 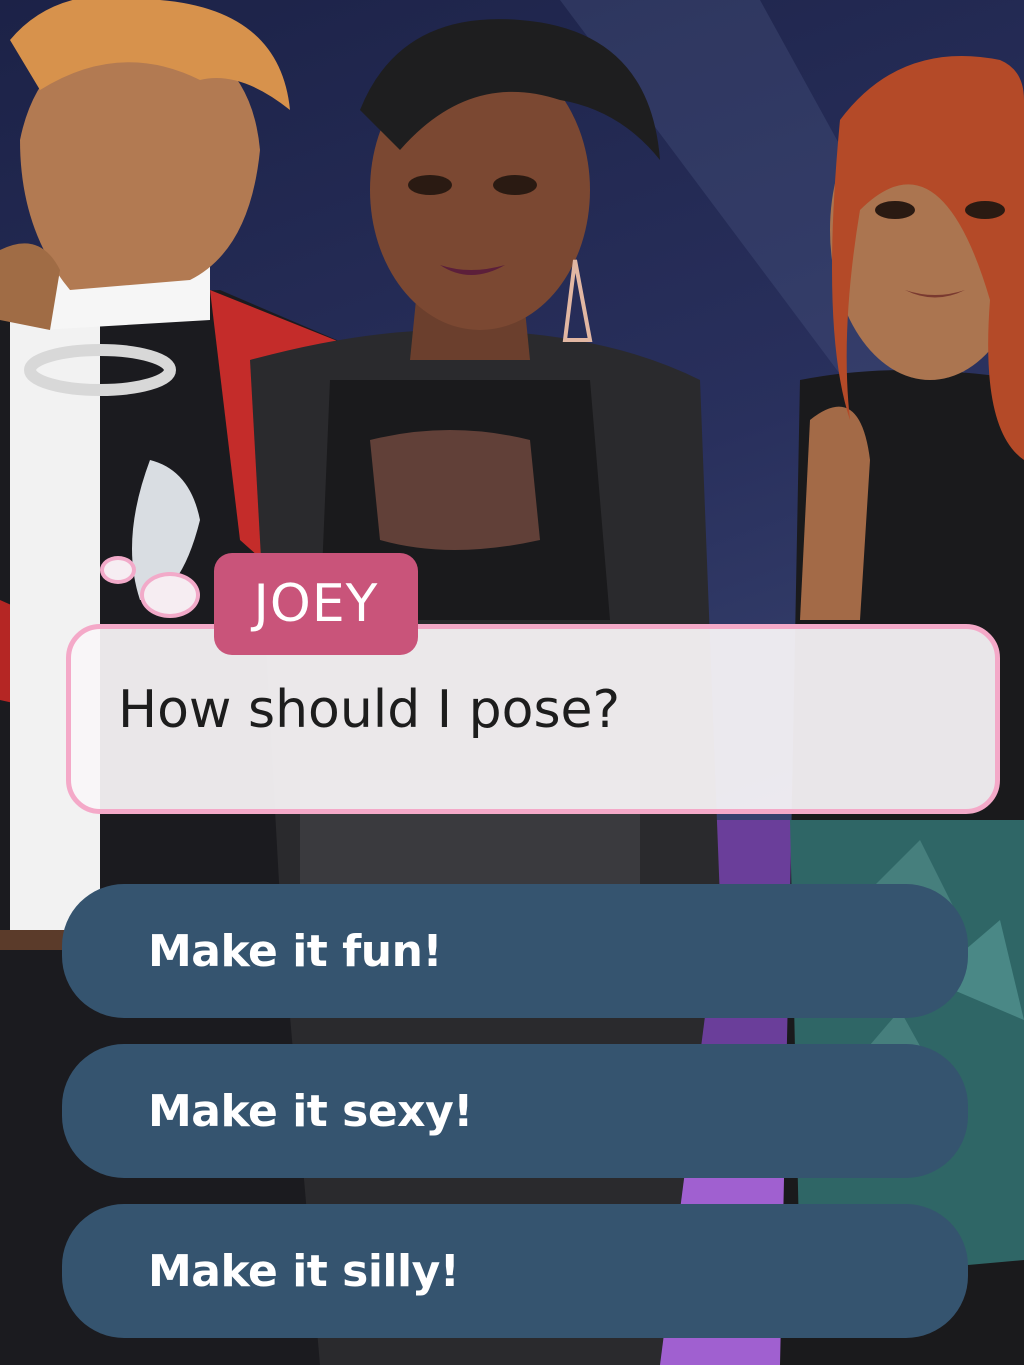 I want to click on thought-dot-large, so click(x=170, y=595).